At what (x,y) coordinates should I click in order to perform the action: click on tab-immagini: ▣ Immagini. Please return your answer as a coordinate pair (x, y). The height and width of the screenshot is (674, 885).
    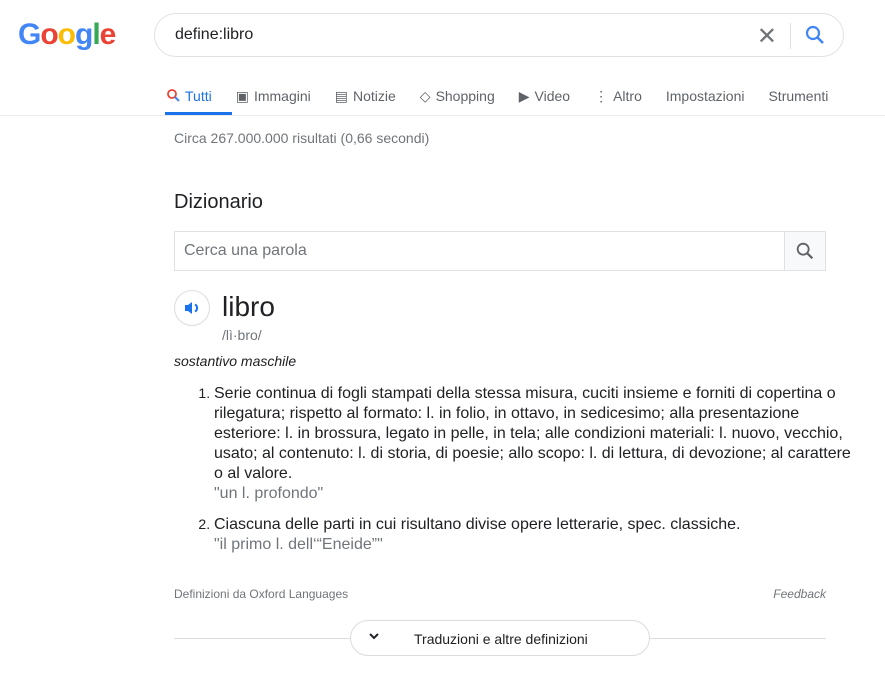
    Looking at the image, I should click on (273, 96).